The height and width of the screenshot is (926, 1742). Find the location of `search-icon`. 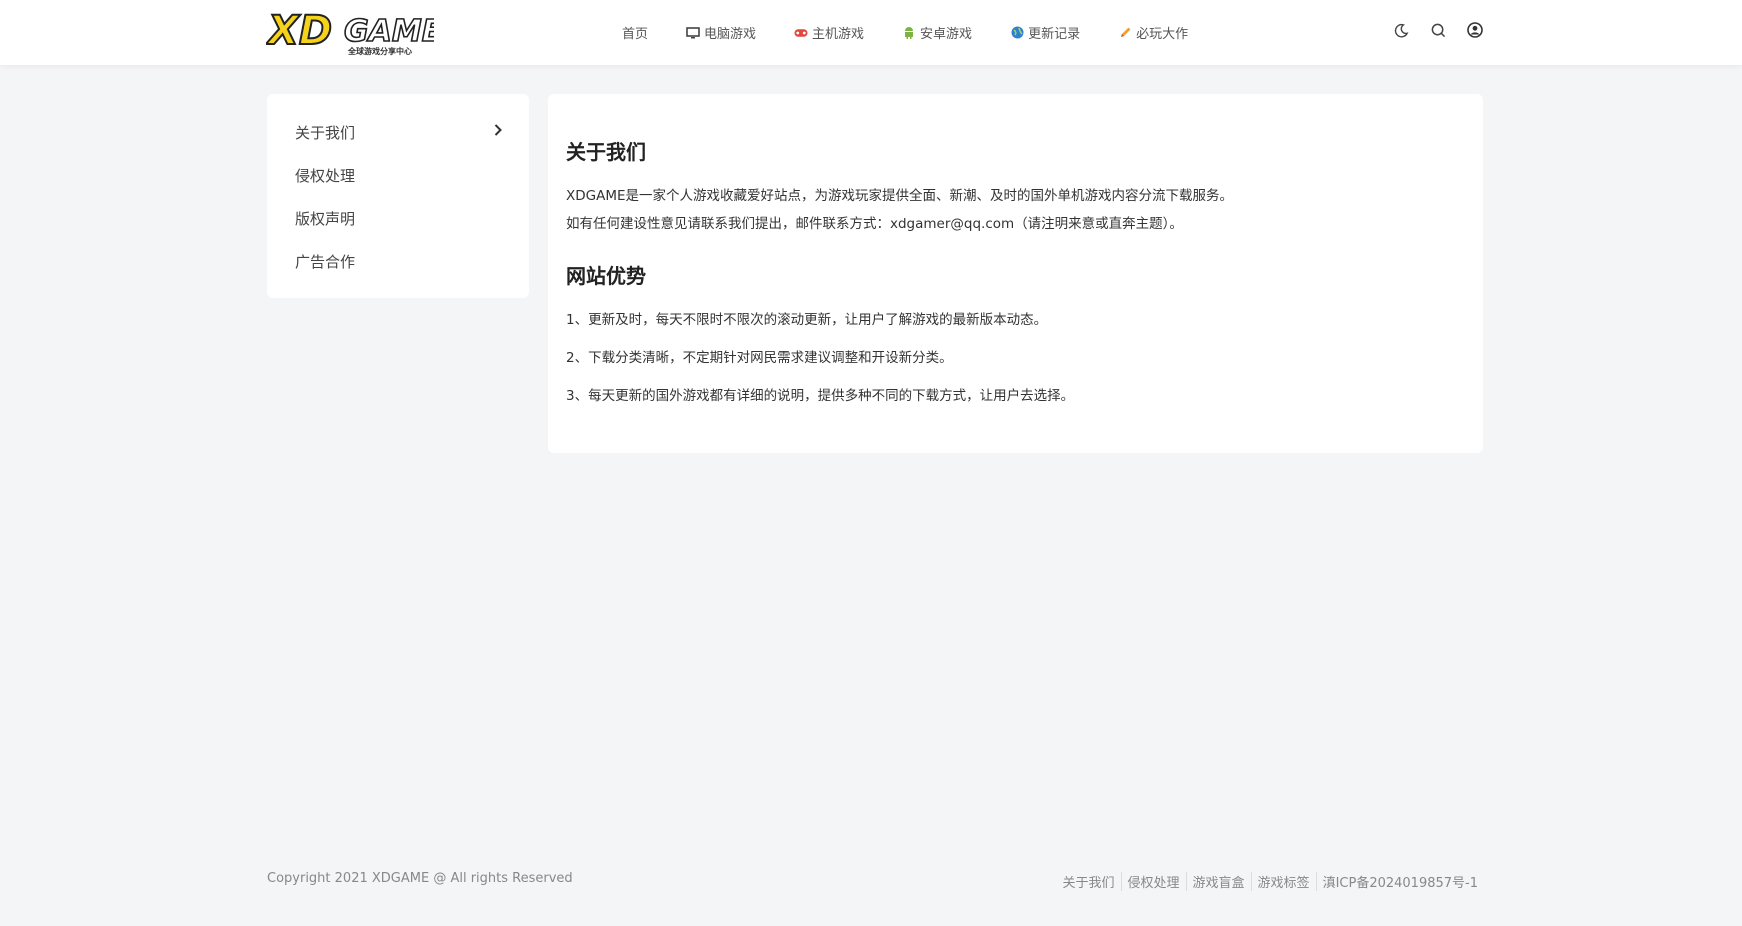

search-icon is located at coordinates (1438, 32).